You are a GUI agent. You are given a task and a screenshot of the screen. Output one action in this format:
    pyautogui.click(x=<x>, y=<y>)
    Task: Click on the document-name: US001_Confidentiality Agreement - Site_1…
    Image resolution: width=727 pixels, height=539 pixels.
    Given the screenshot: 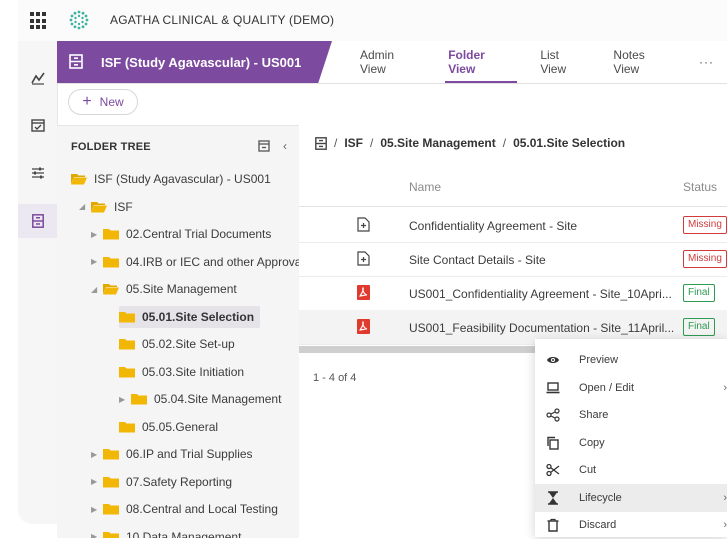 What is the action you would take?
    pyautogui.click(x=540, y=294)
    